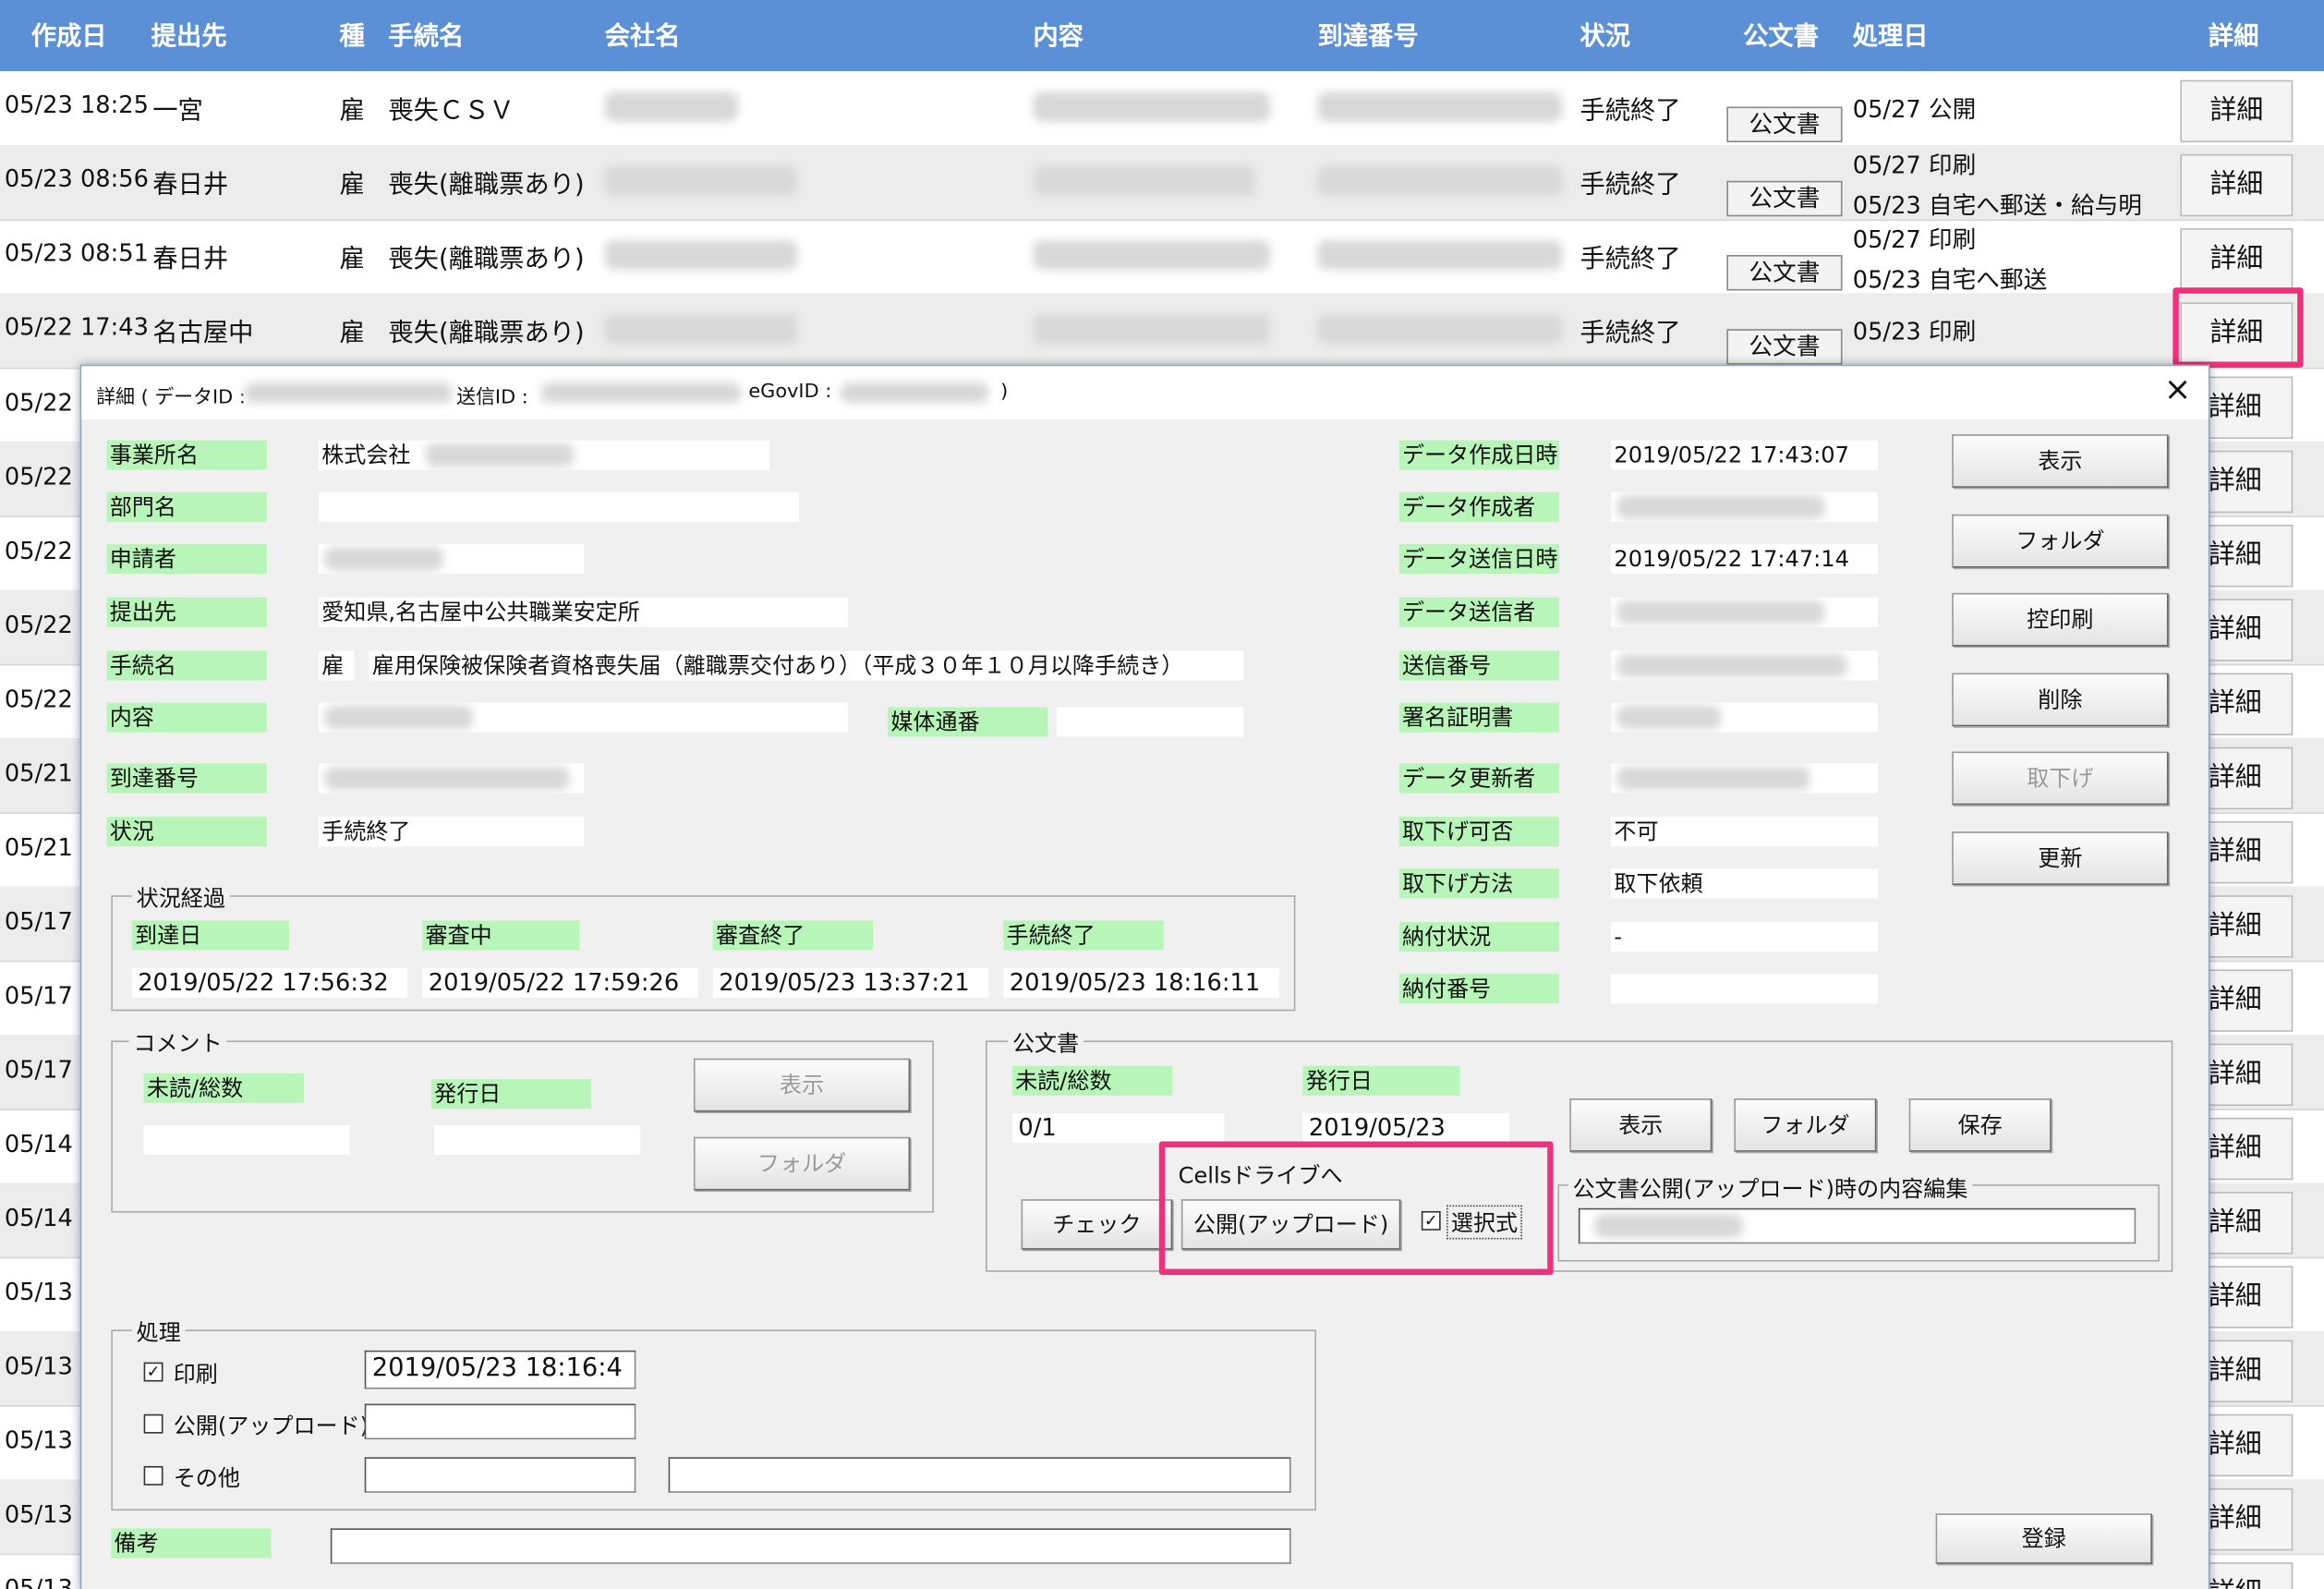 This screenshot has width=2324, height=1589. Describe the element at coordinates (810, 1546) in the screenshot. I see `memo-input` at that location.